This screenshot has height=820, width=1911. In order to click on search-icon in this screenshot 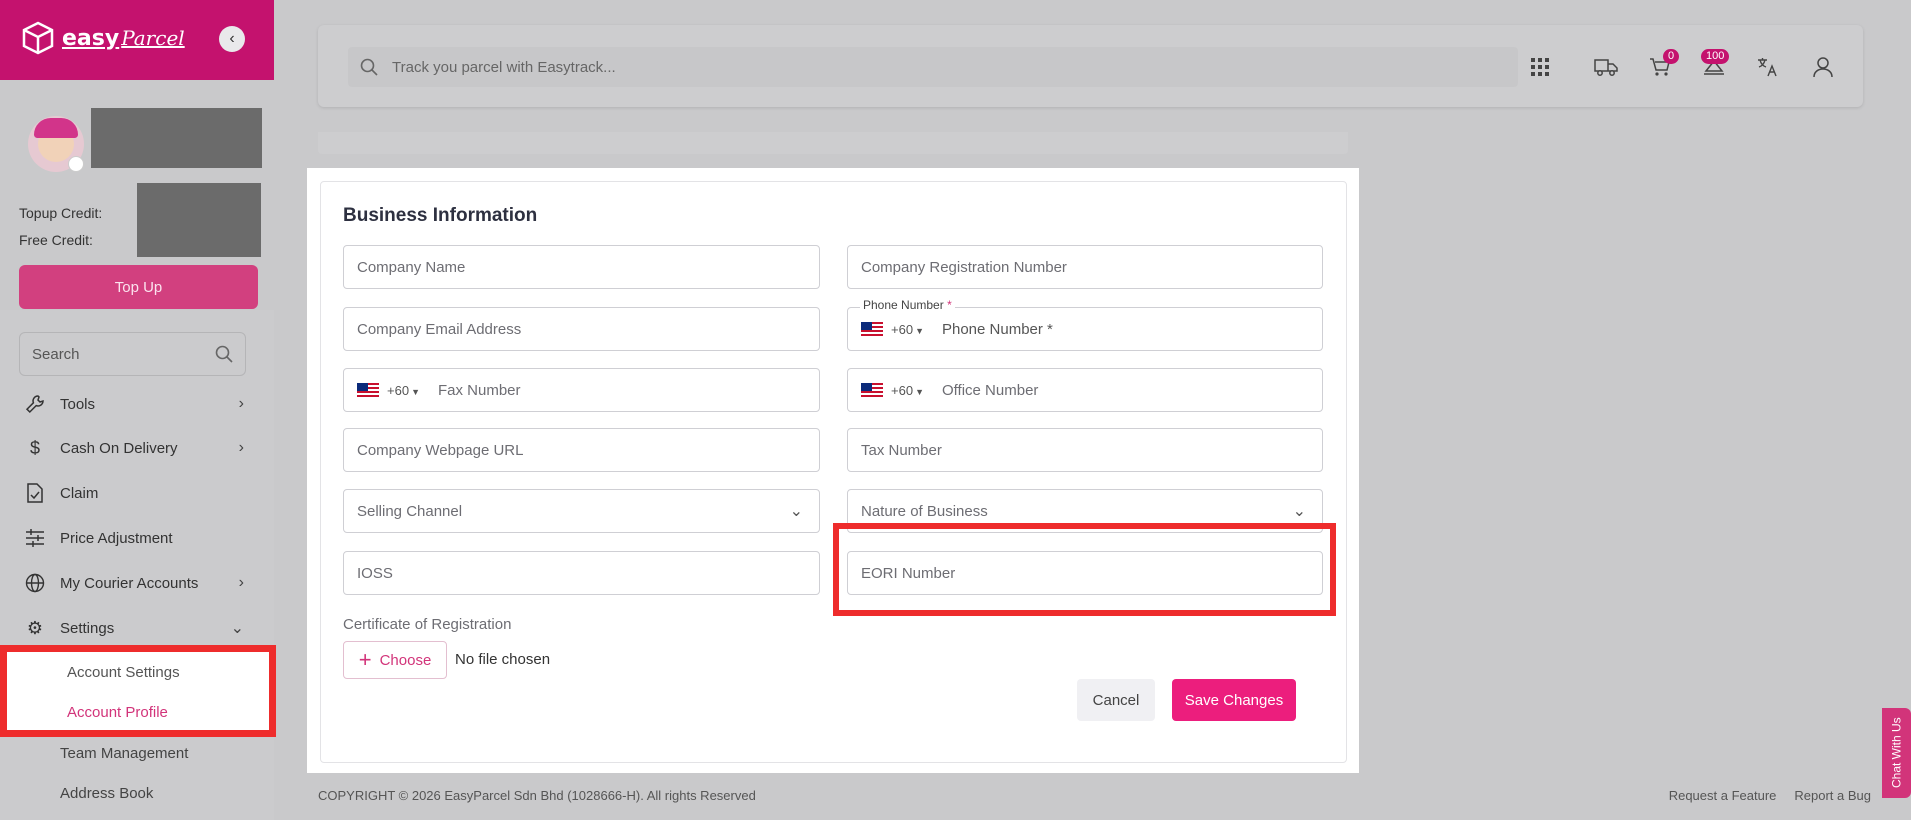, I will do `click(224, 354)`.